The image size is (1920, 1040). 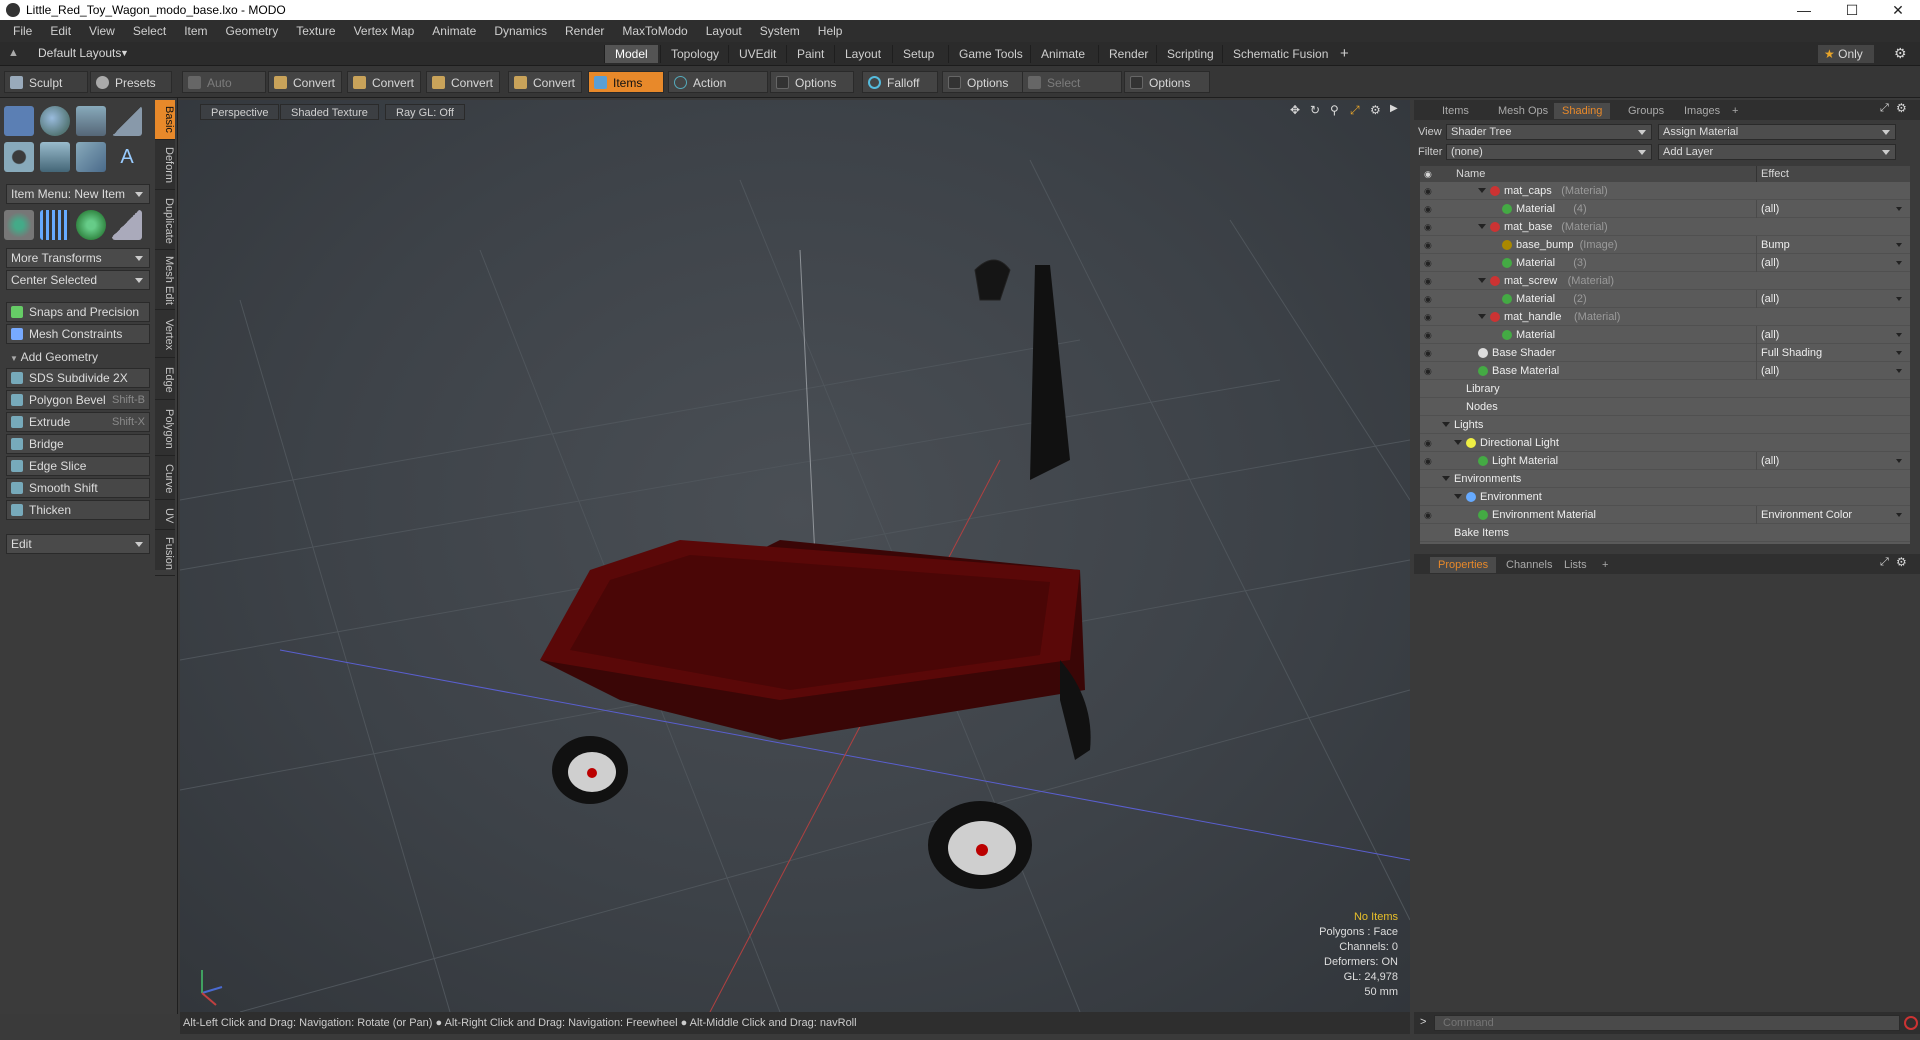 I want to click on only-toggle: ★ Only, so click(x=1846, y=54).